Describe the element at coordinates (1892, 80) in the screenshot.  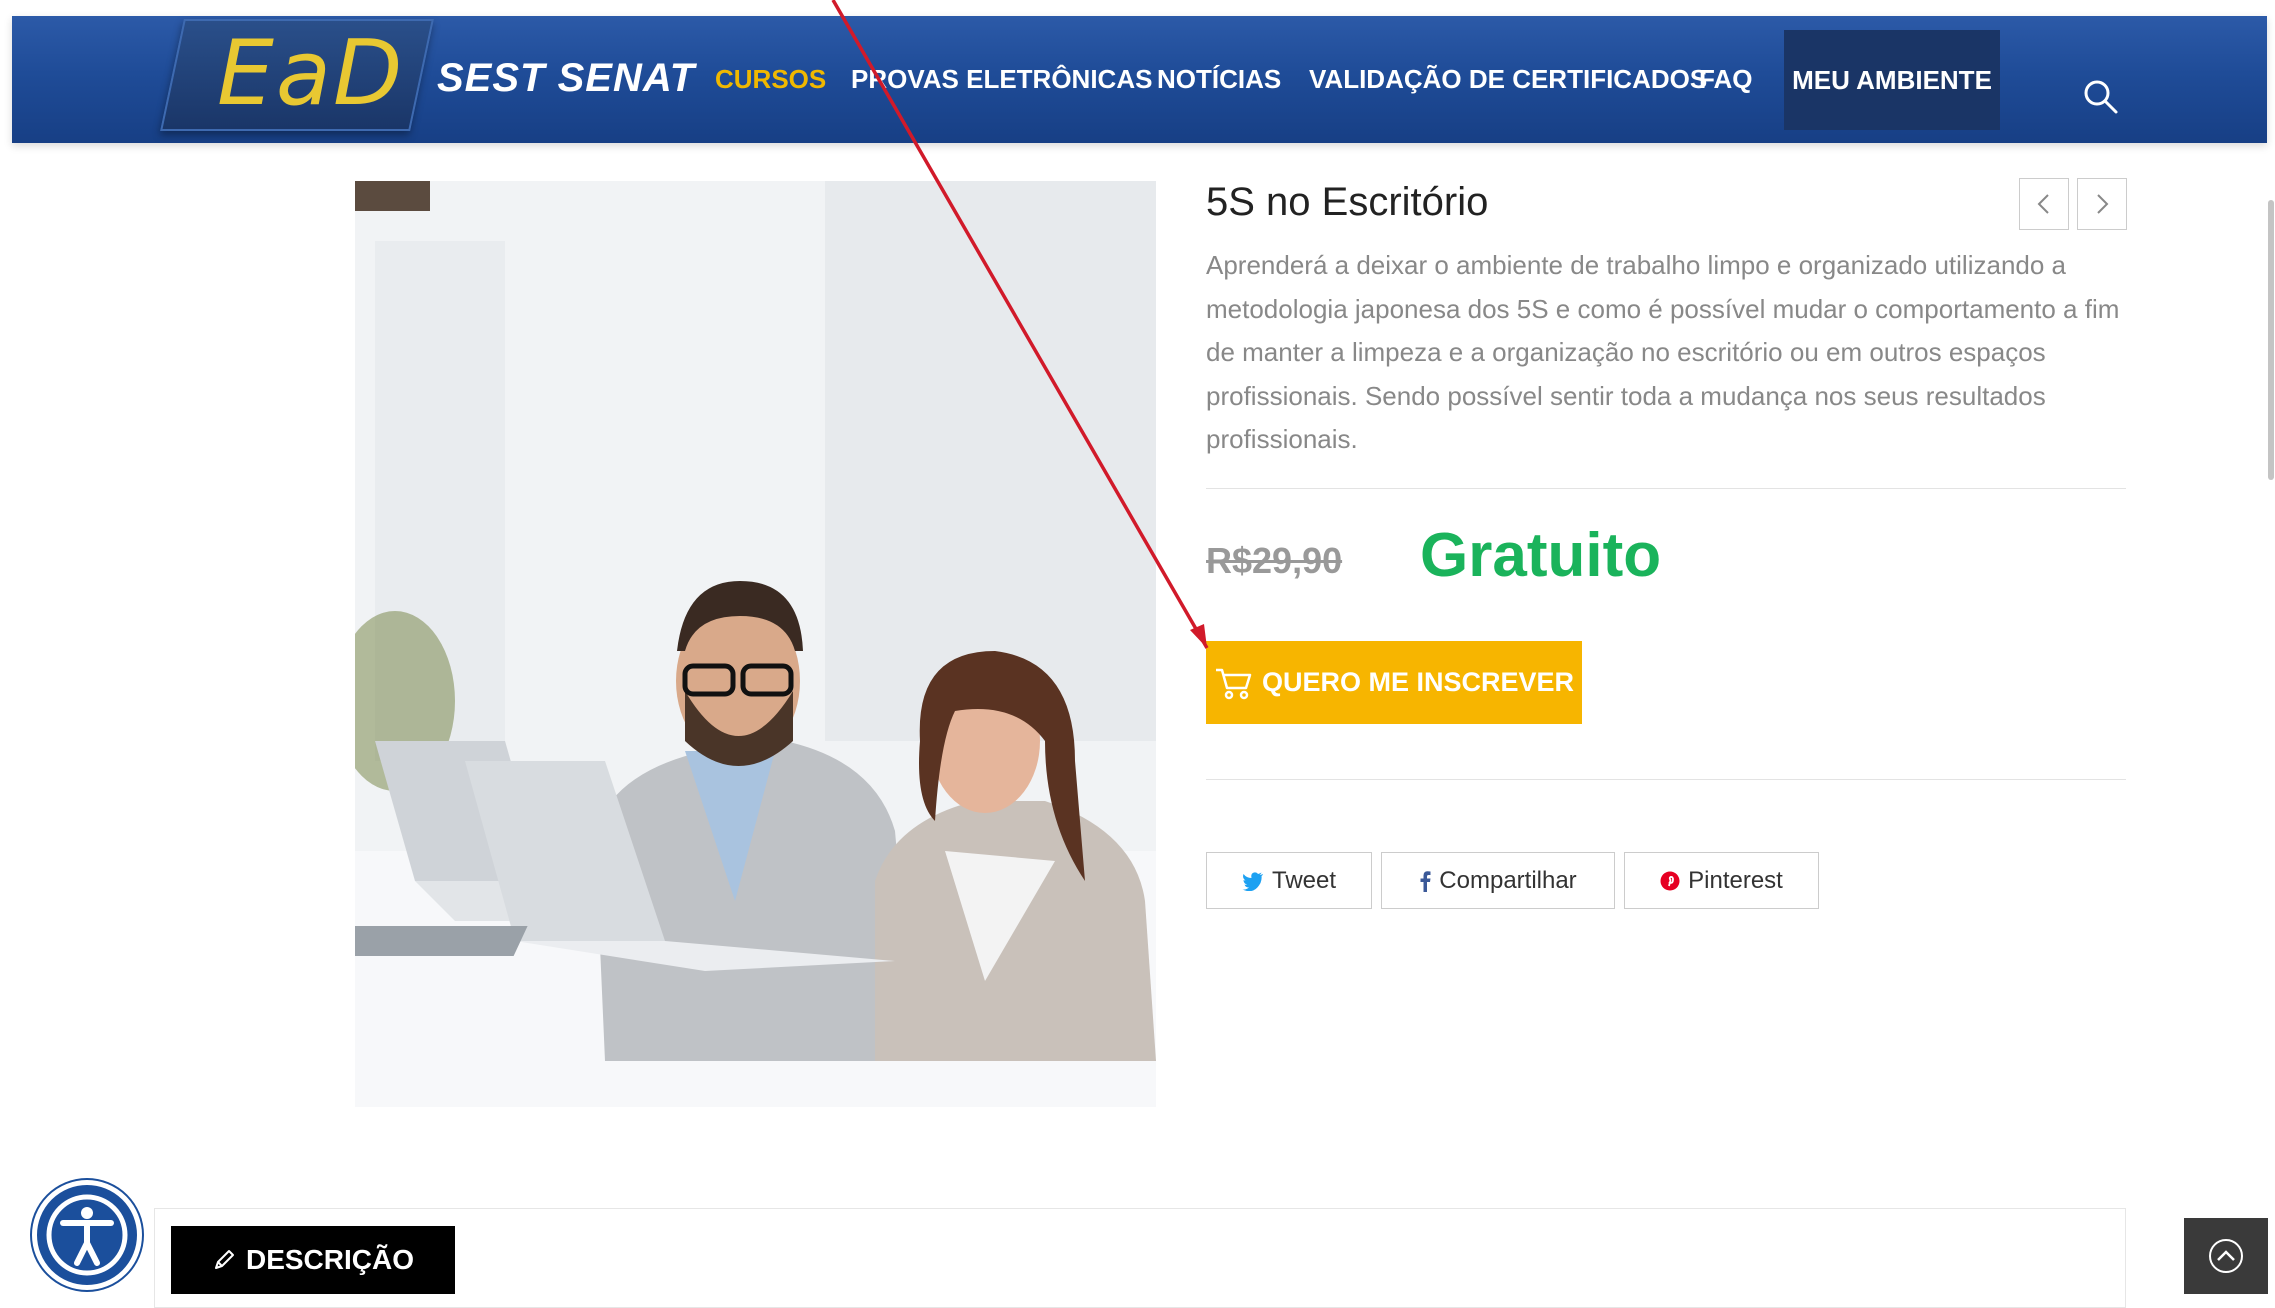
I see `nav-meu-ambiente: MEU AMBIENTE` at that location.